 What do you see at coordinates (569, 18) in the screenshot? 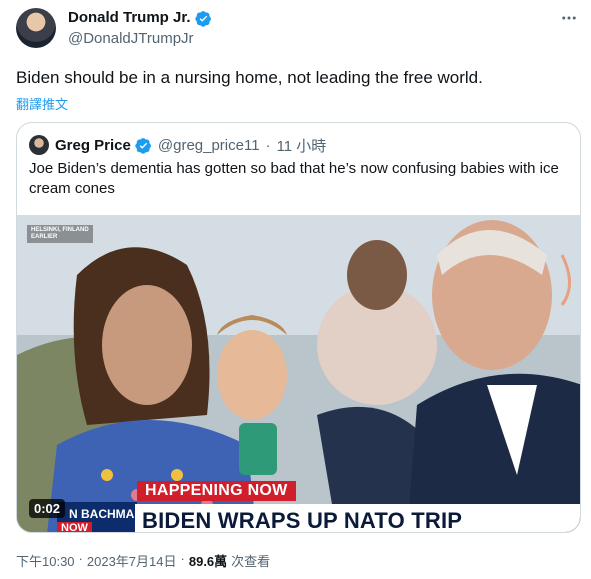
I see `more-dots-icon` at bounding box center [569, 18].